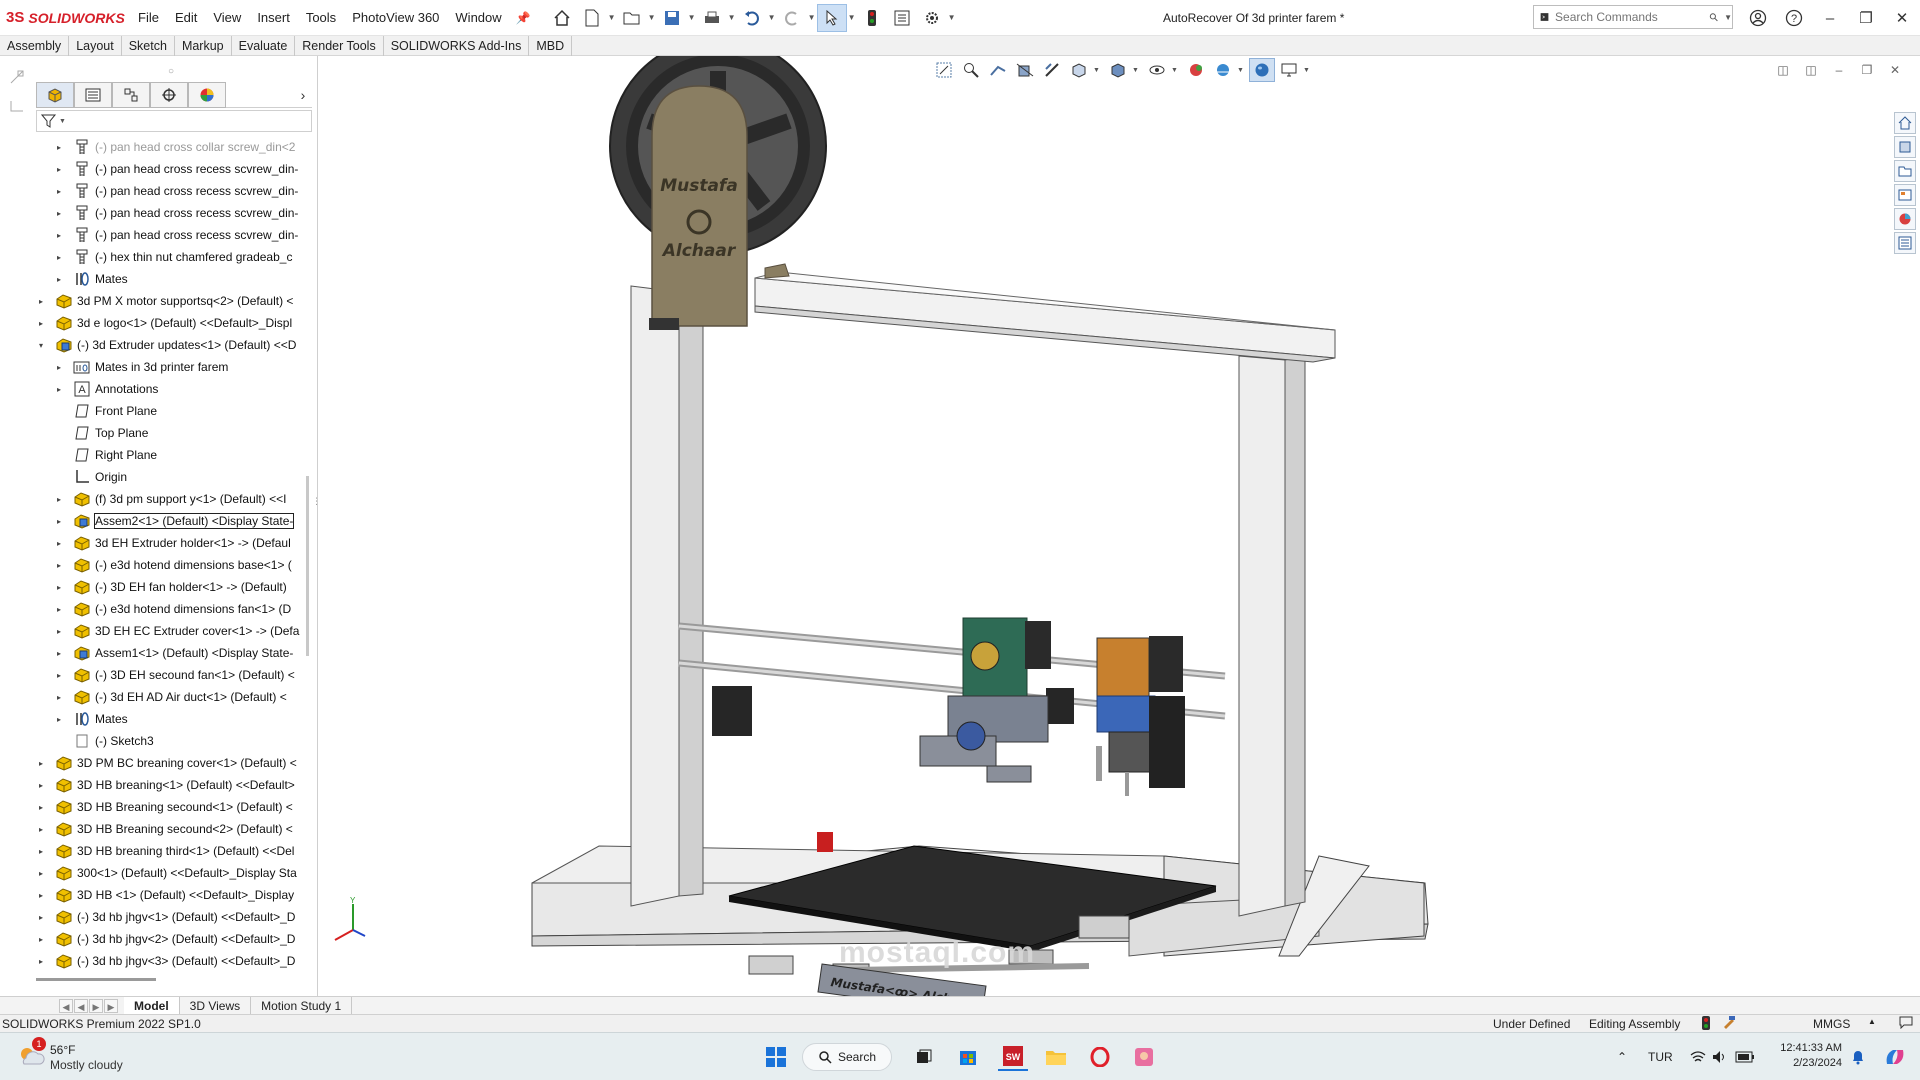 The width and height of the screenshot is (1920, 1080). Describe the element at coordinates (1140, 716) in the screenshot. I see `extruder-right` at that location.